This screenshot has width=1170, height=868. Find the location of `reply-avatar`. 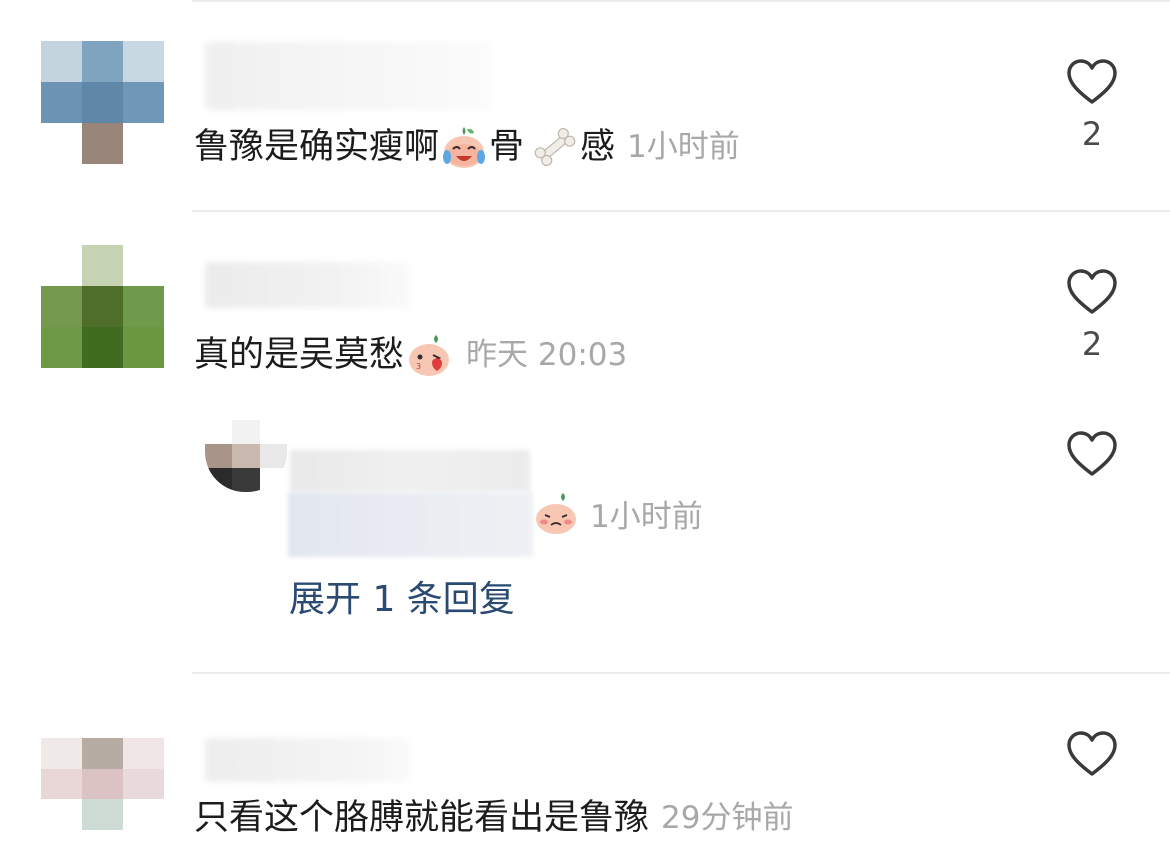

reply-avatar is located at coordinates (246, 456).